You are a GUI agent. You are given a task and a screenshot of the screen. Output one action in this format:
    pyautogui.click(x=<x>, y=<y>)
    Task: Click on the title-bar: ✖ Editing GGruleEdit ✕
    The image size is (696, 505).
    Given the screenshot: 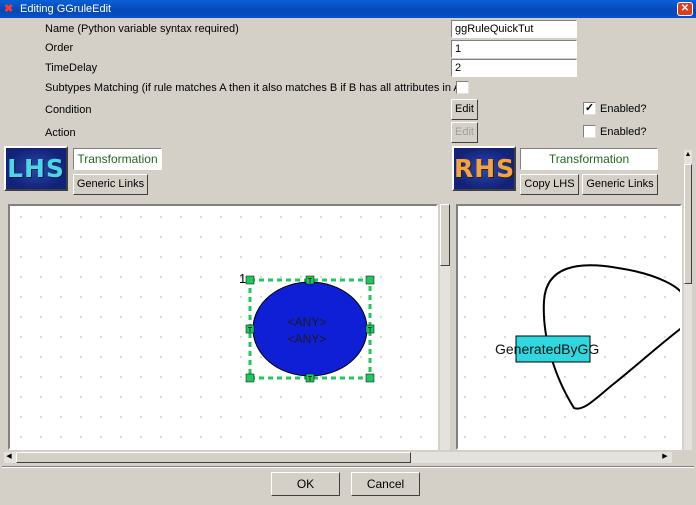 What is the action you would take?
    pyautogui.click(x=348, y=9)
    